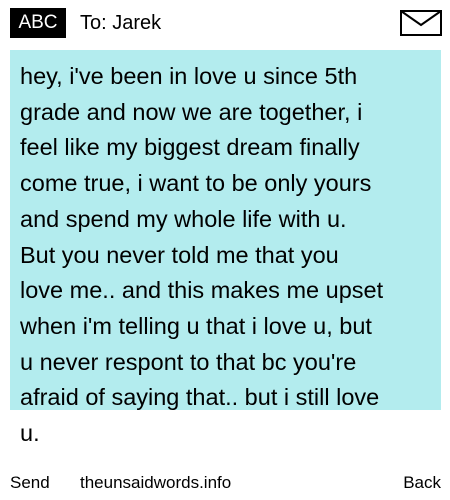 This screenshot has height=500, width=450. Describe the element at coordinates (422, 483) in the screenshot. I see `back-button: Back` at that location.